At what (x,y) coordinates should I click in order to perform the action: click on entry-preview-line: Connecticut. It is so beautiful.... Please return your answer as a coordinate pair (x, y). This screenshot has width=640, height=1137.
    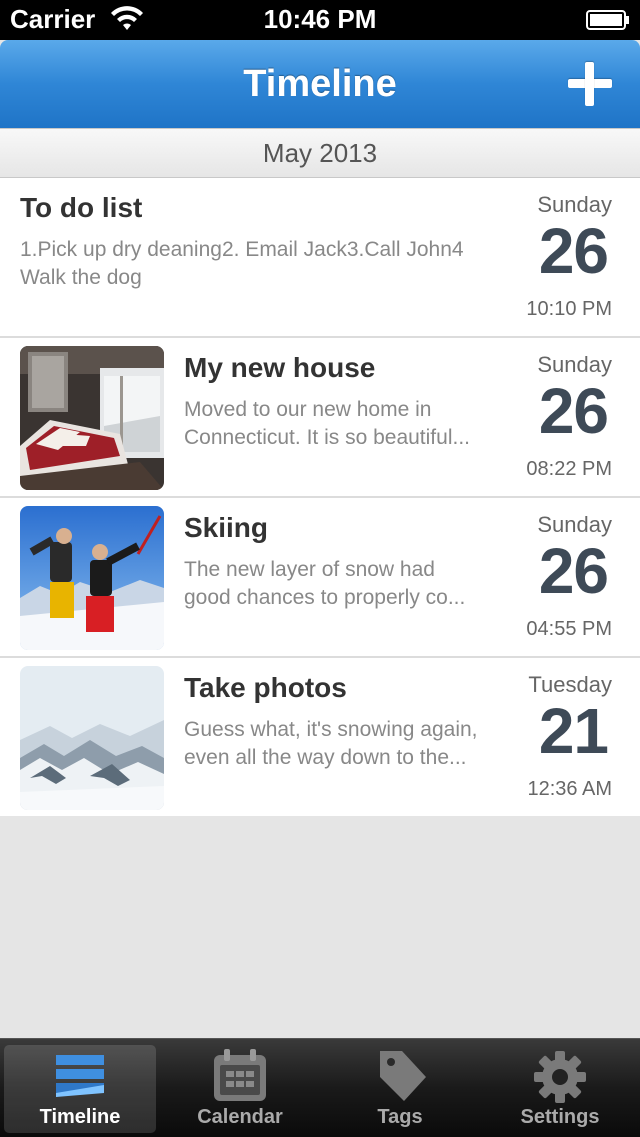
    Looking at the image, I should click on (327, 437).